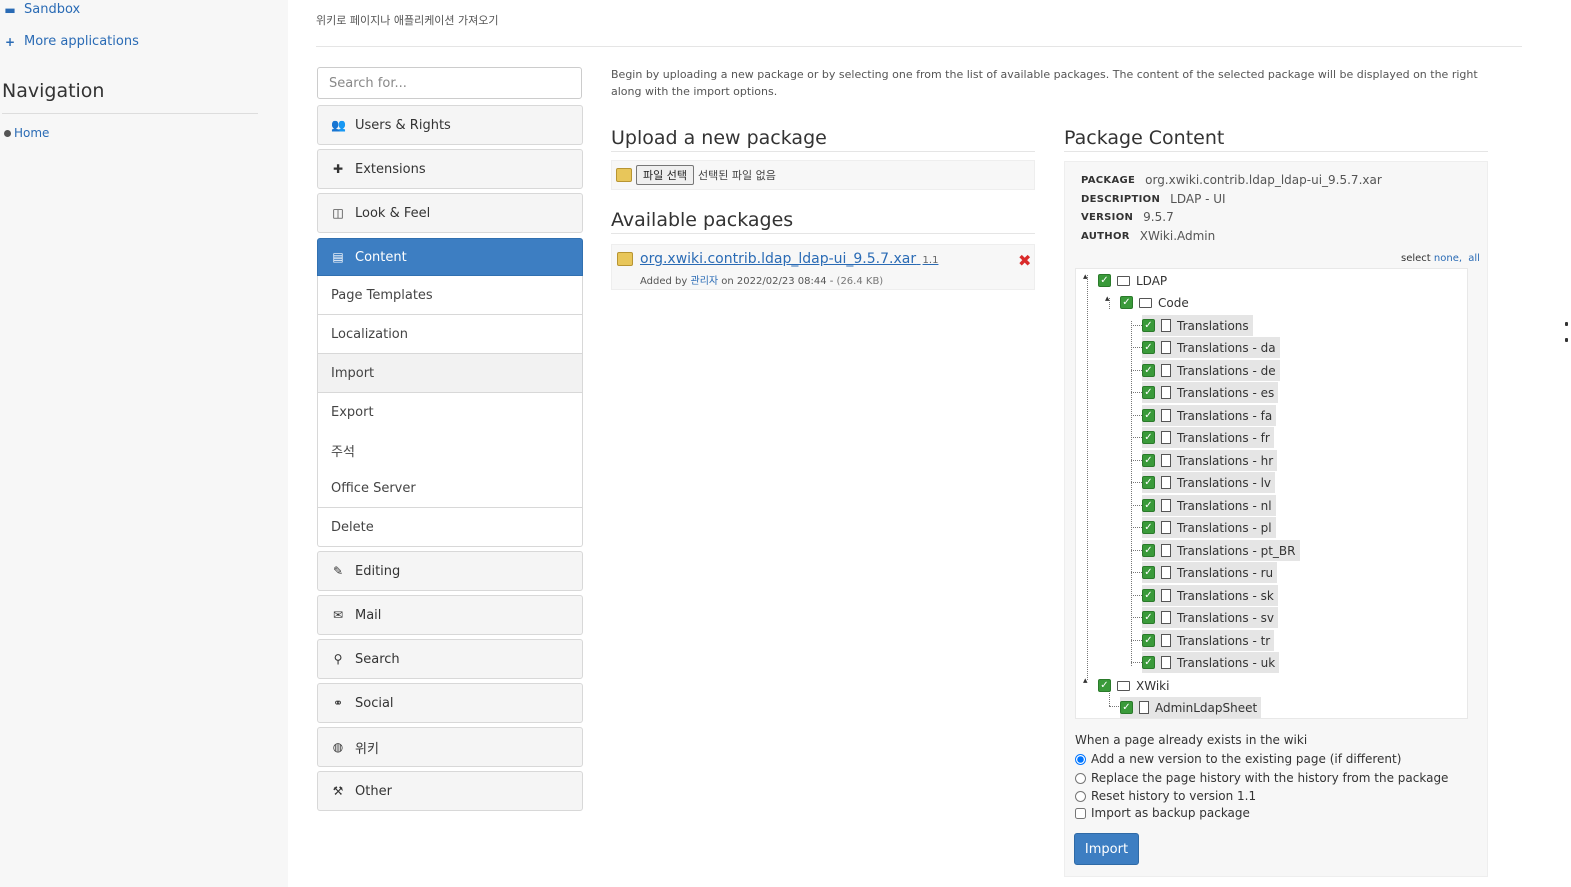 The width and height of the screenshot is (1571, 887). What do you see at coordinates (450, 334) in the screenshot?
I see `menu-localization: Localization` at bounding box center [450, 334].